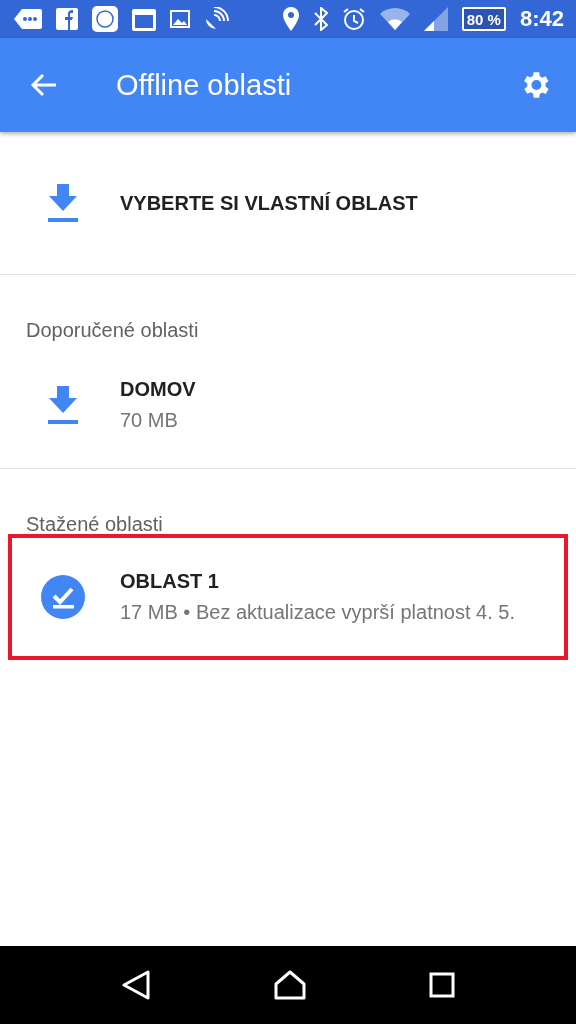 This screenshot has height=1024, width=576. What do you see at coordinates (394, 19) in the screenshot?
I see `wifi-icon` at bounding box center [394, 19].